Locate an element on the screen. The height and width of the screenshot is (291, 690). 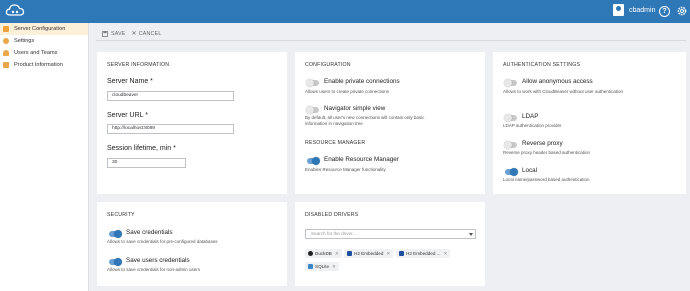
driver-chip-label: SQLite is located at coordinates (322, 266).